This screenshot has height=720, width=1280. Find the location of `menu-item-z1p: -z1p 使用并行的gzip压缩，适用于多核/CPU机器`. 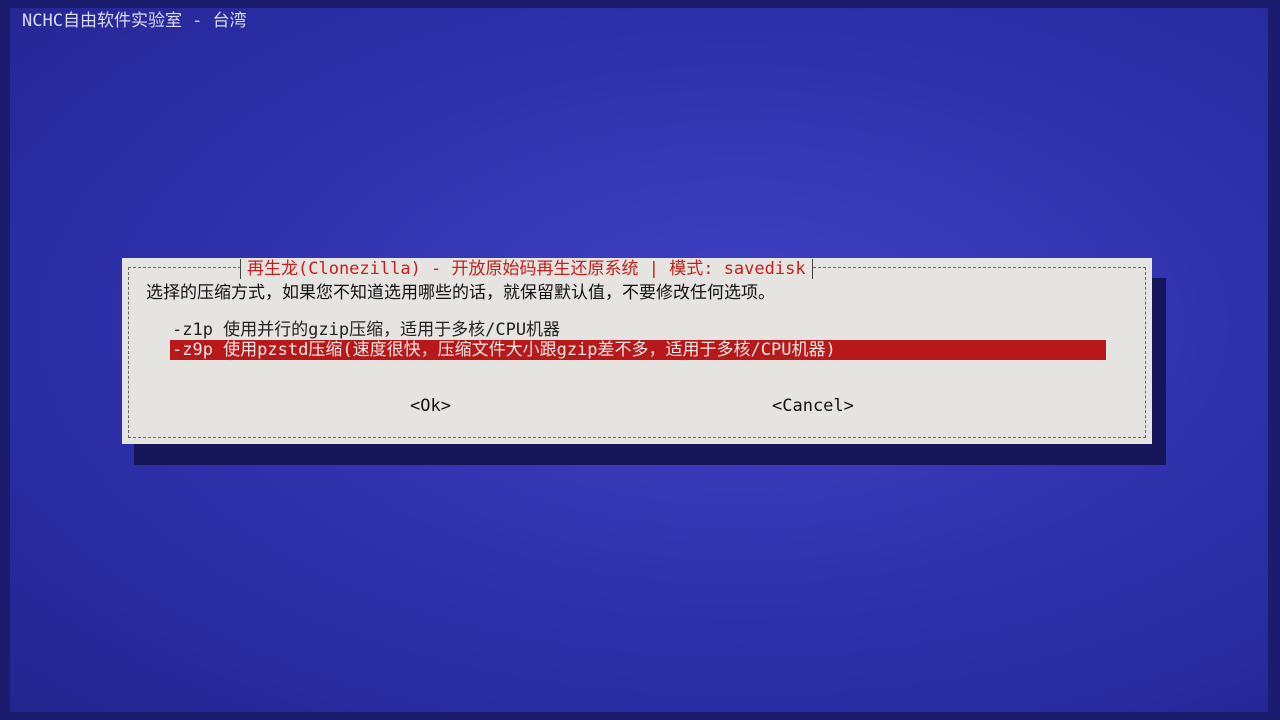

menu-item-z1p: -z1p 使用并行的gzip压缩，适用于多核/CPU机器 is located at coordinates (638, 330).